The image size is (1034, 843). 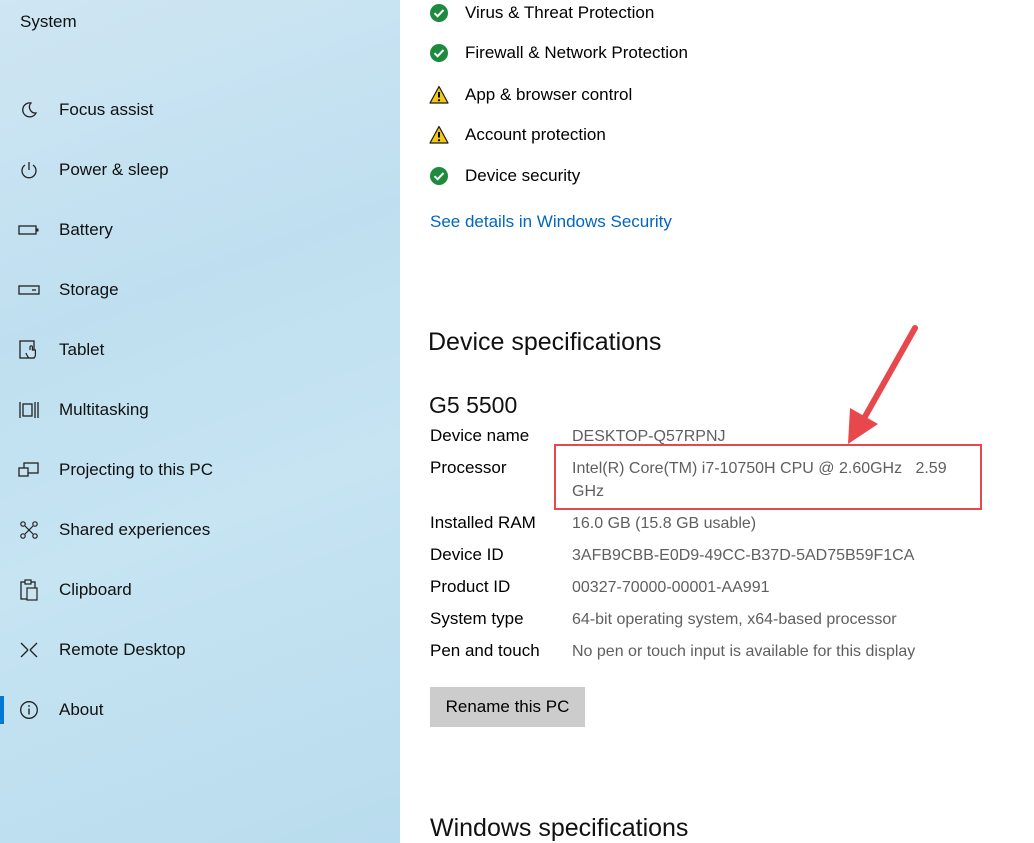 What do you see at coordinates (200, 110) in the screenshot?
I see `sidebar-item-focus-assist: Focus assist` at bounding box center [200, 110].